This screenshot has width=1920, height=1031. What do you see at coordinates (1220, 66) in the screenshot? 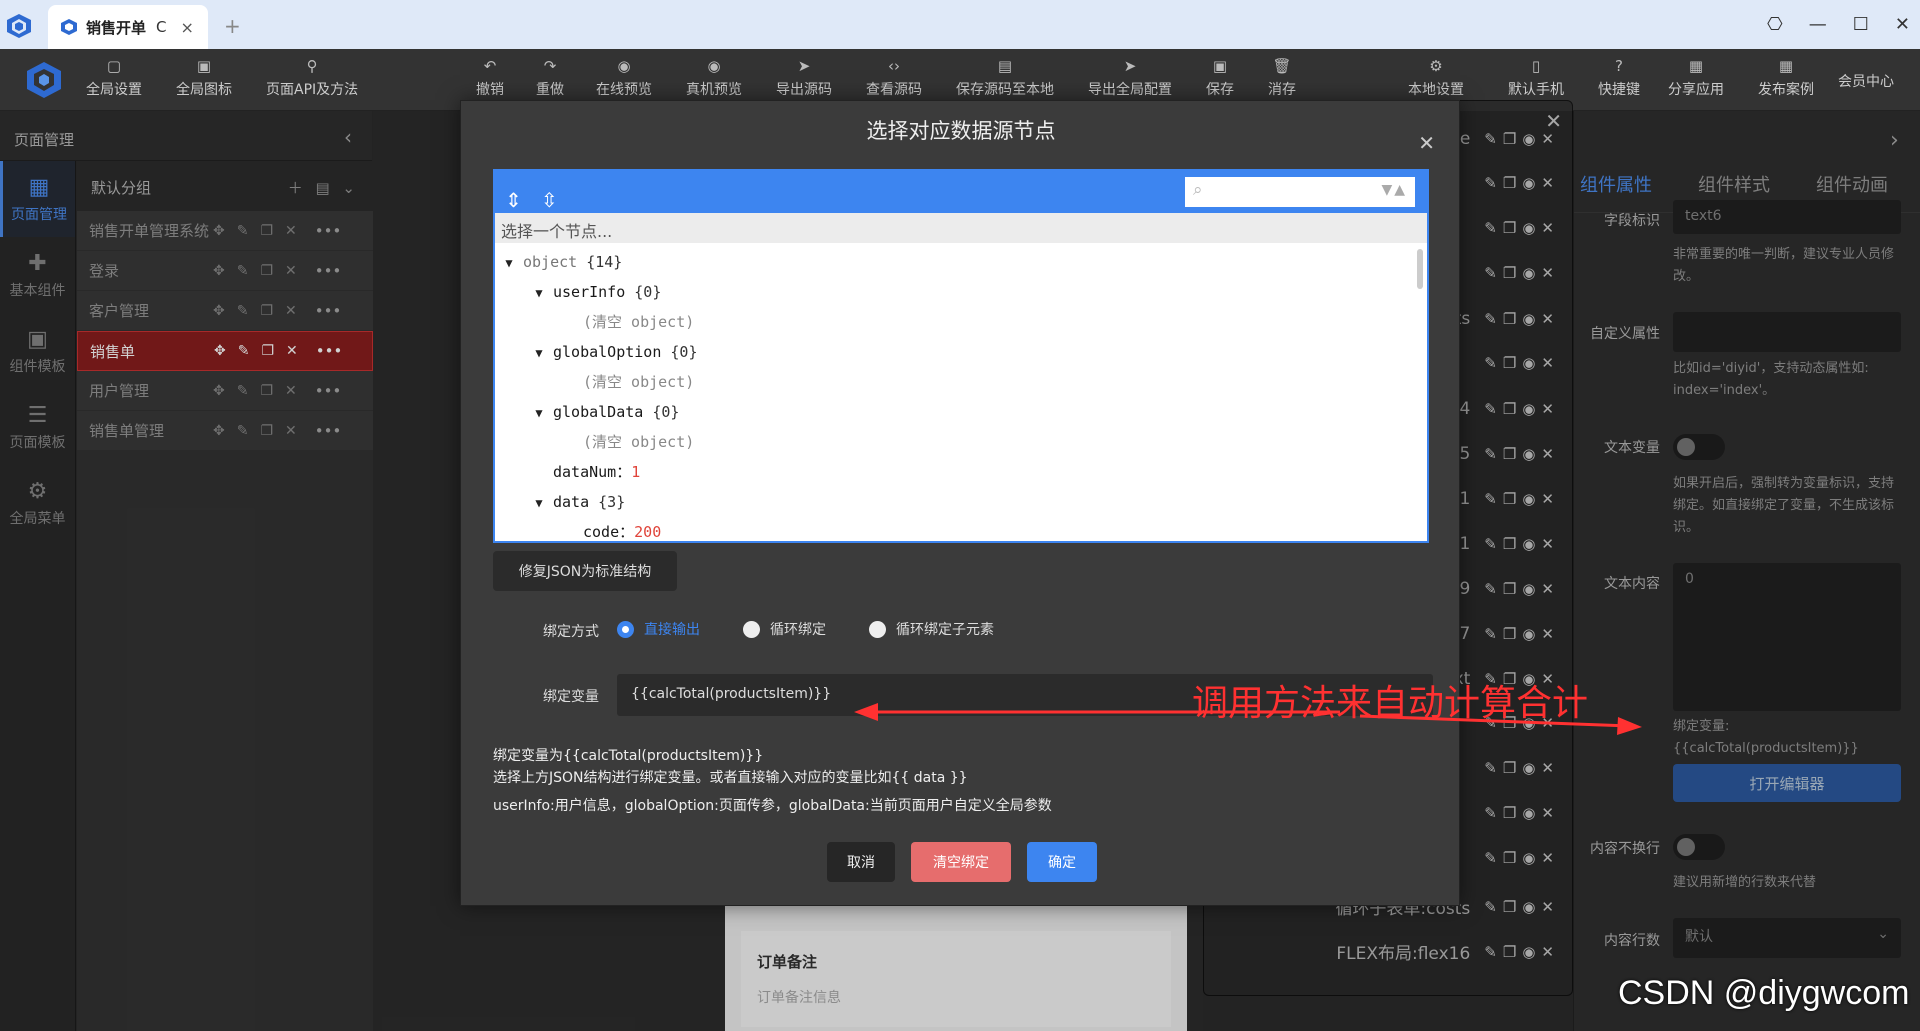
I see `save-icon: ▣` at bounding box center [1220, 66].